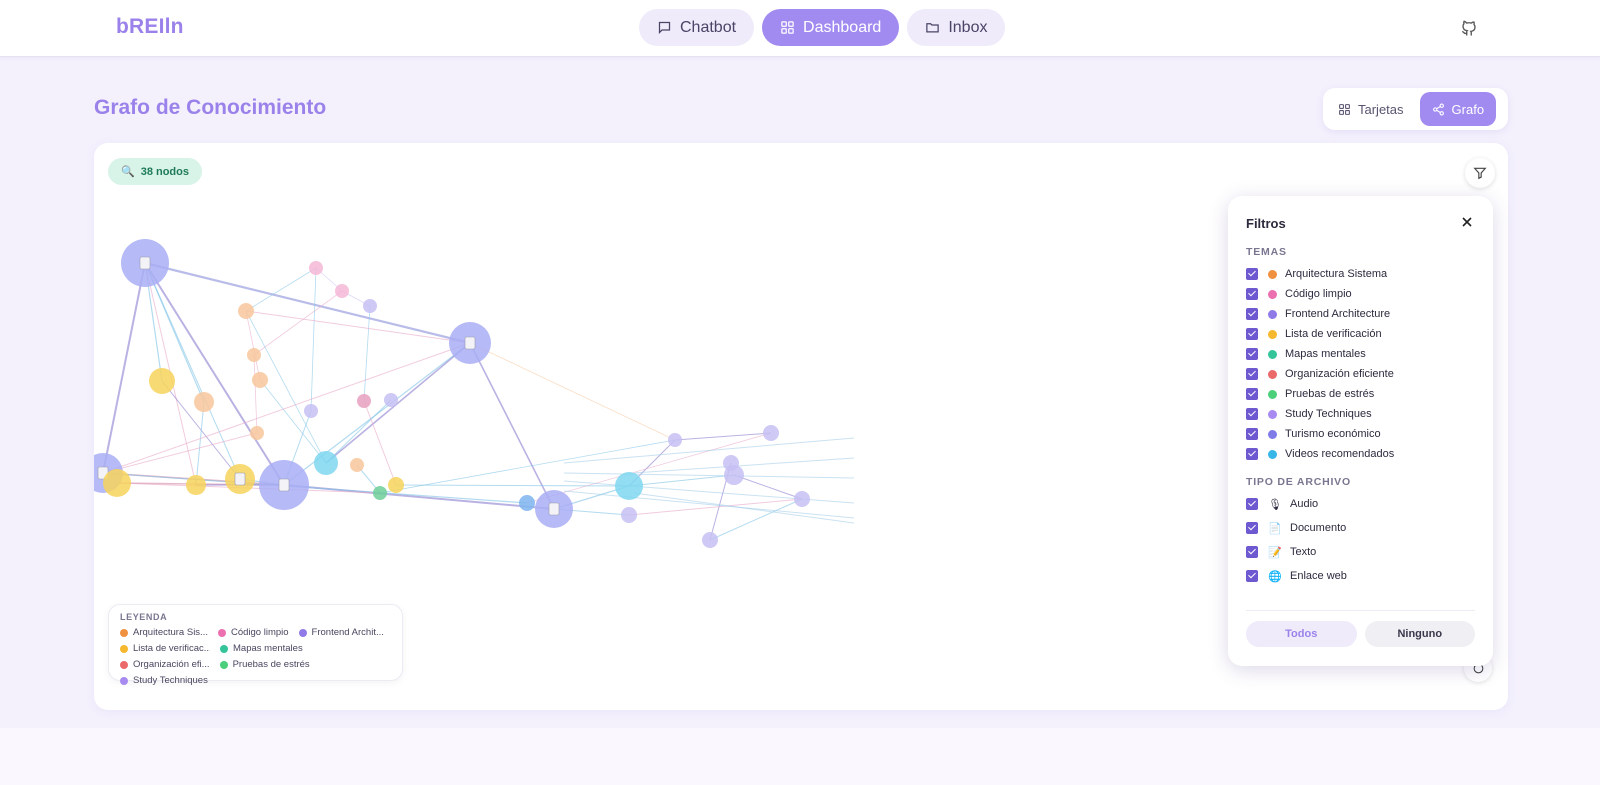 The height and width of the screenshot is (785, 1600). What do you see at coordinates (1467, 222) in the screenshot?
I see `close-icon` at bounding box center [1467, 222].